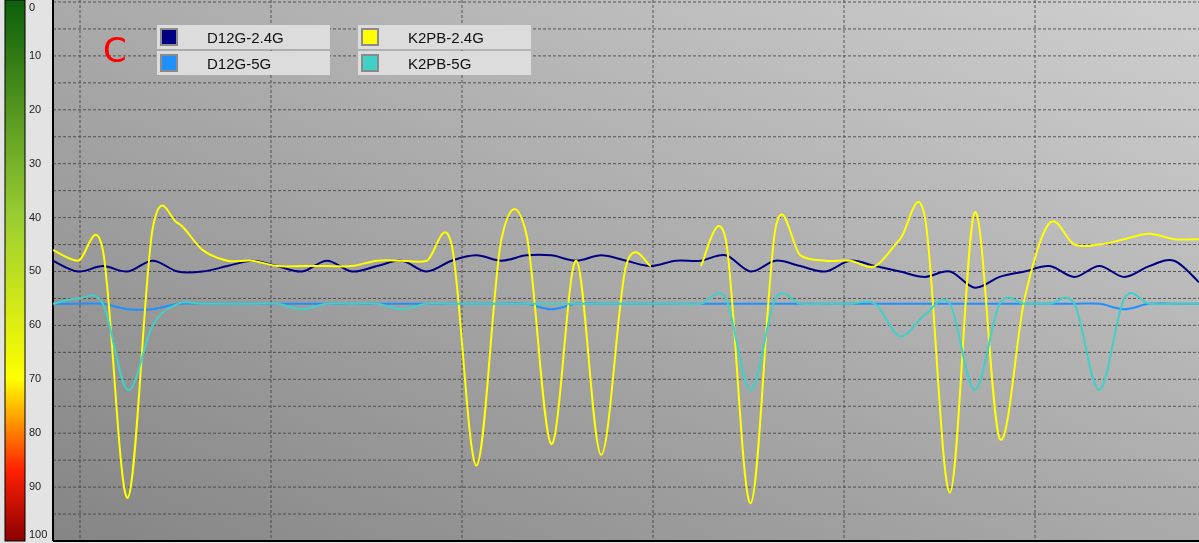 The image size is (1199, 543). Describe the element at coordinates (440, 63) in the screenshot. I see `legend-label: K2PB-5G` at that location.